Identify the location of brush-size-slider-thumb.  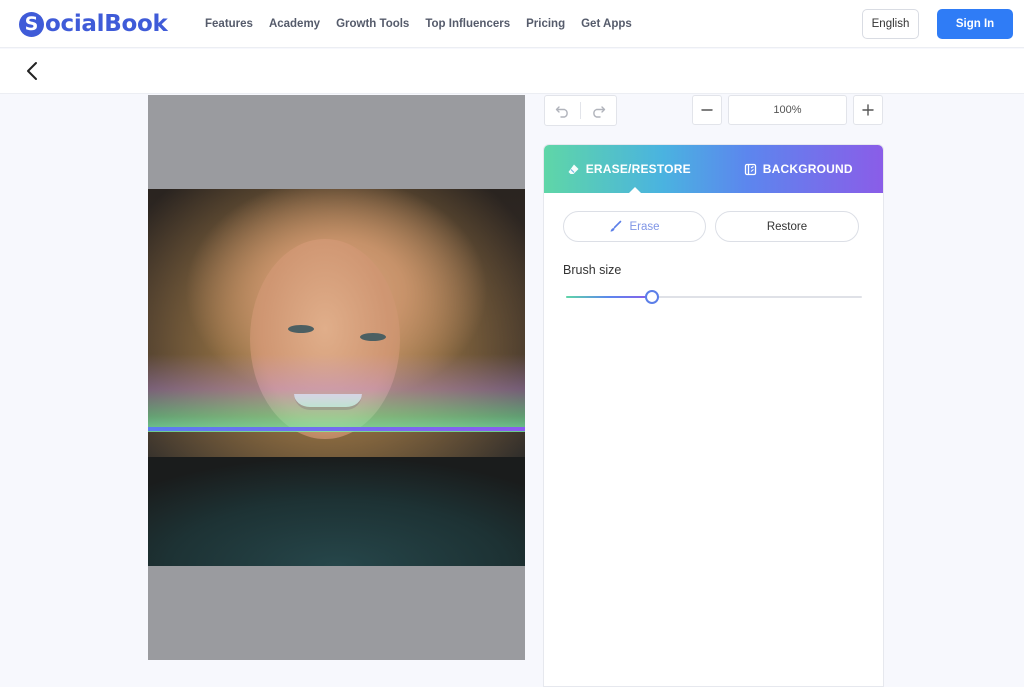
(651, 297).